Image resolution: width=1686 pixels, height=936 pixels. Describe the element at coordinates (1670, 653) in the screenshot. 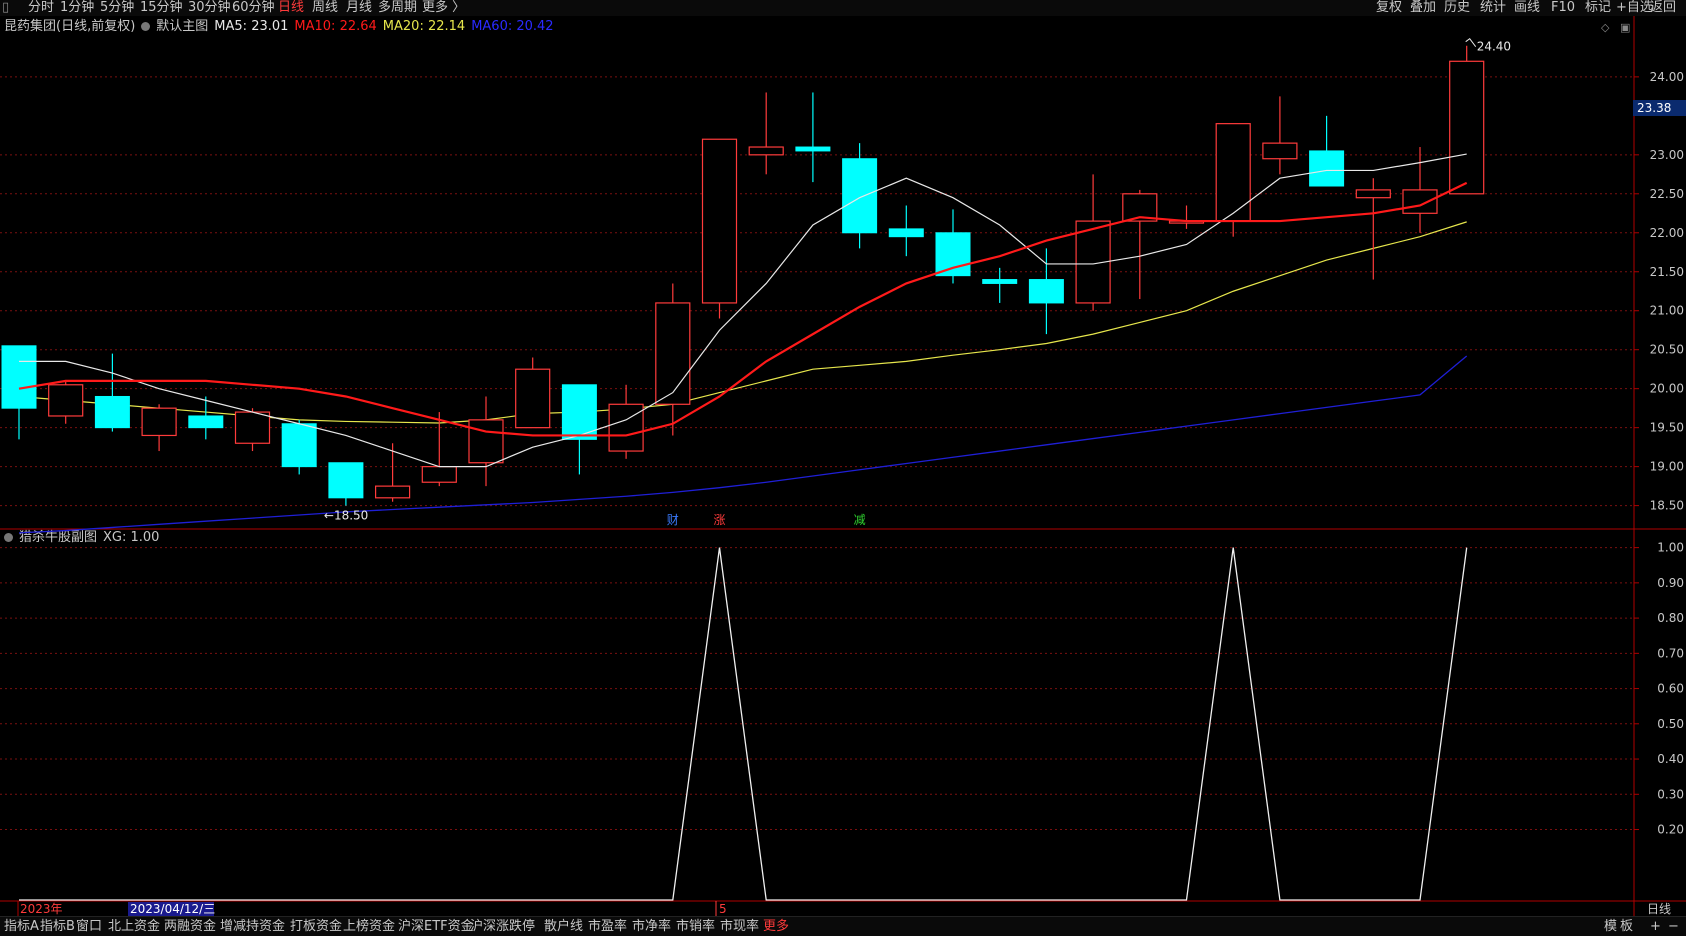

I see `xg-tick-label: 0.70` at that location.